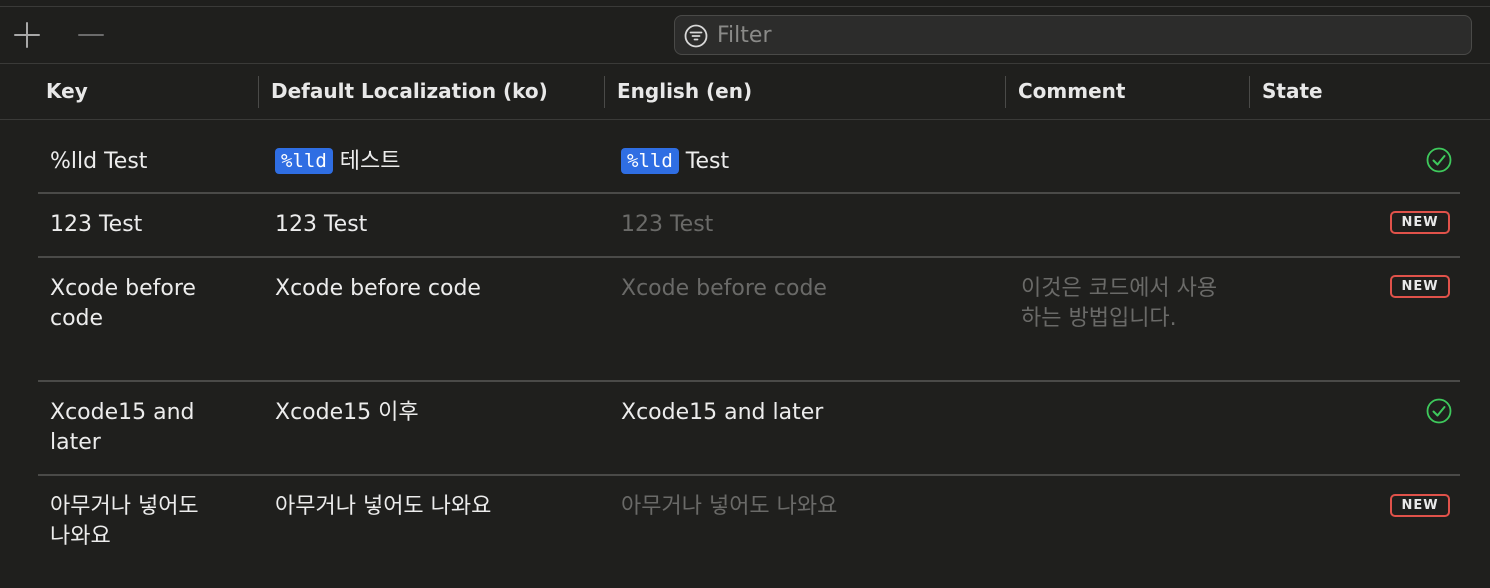 This screenshot has width=1490, height=588. What do you see at coordinates (806, 413) in the screenshot?
I see `english-cell: Xcode15 and later` at bounding box center [806, 413].